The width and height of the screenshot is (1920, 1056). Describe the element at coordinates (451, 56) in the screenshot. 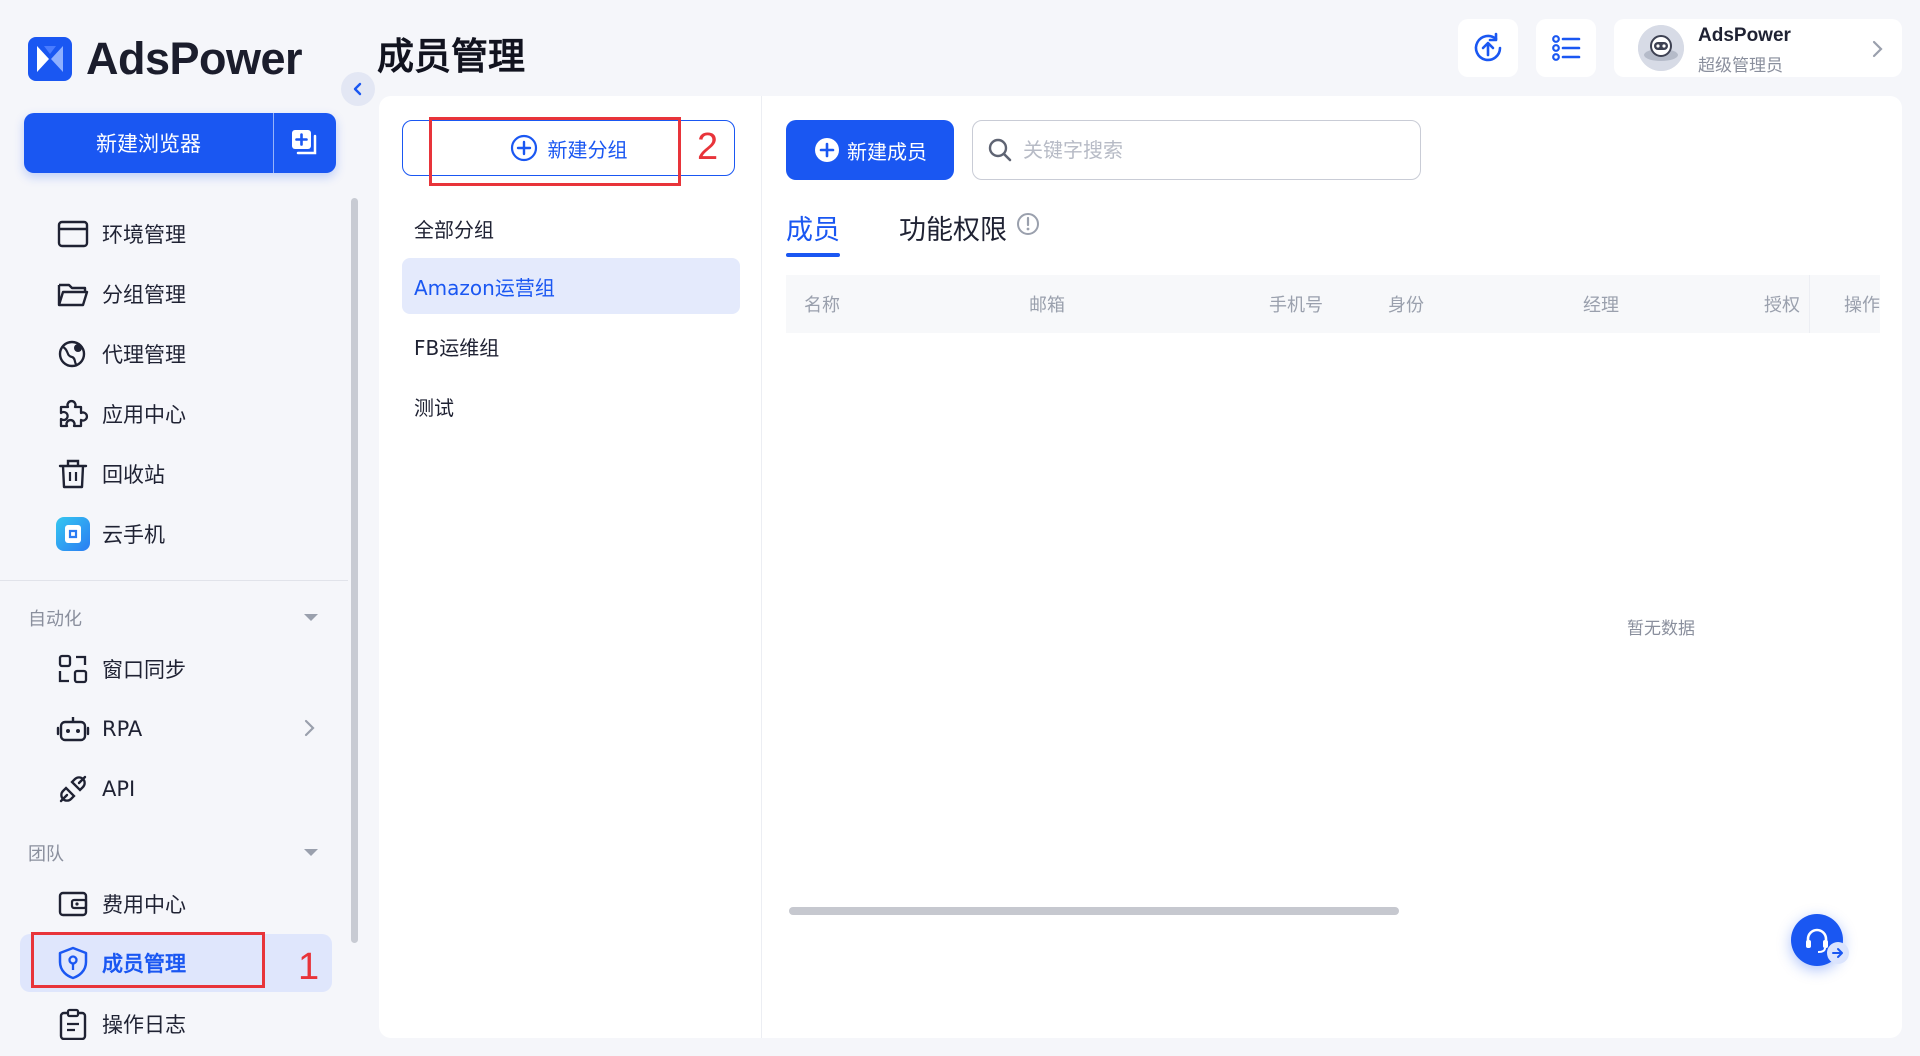

I see `page-title: 成员管理` at that location.